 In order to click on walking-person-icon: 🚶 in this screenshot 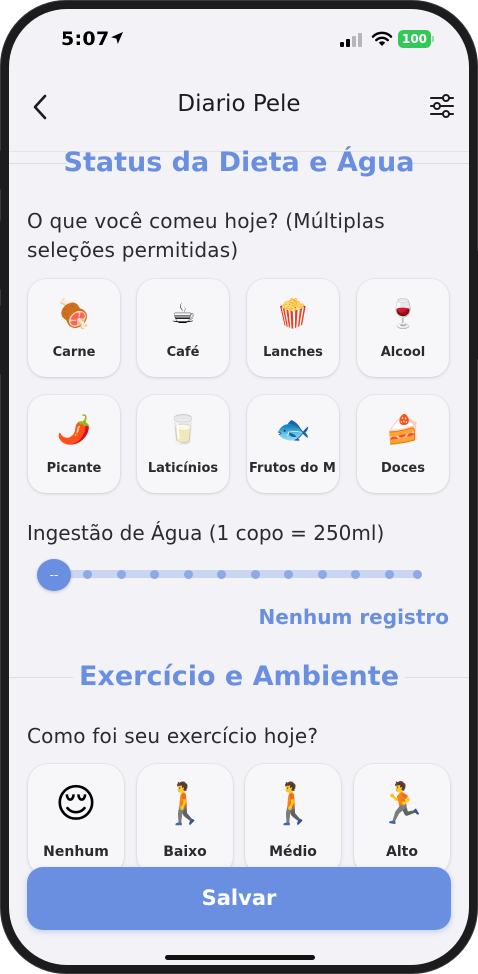, I will do `click(185, 804)`.